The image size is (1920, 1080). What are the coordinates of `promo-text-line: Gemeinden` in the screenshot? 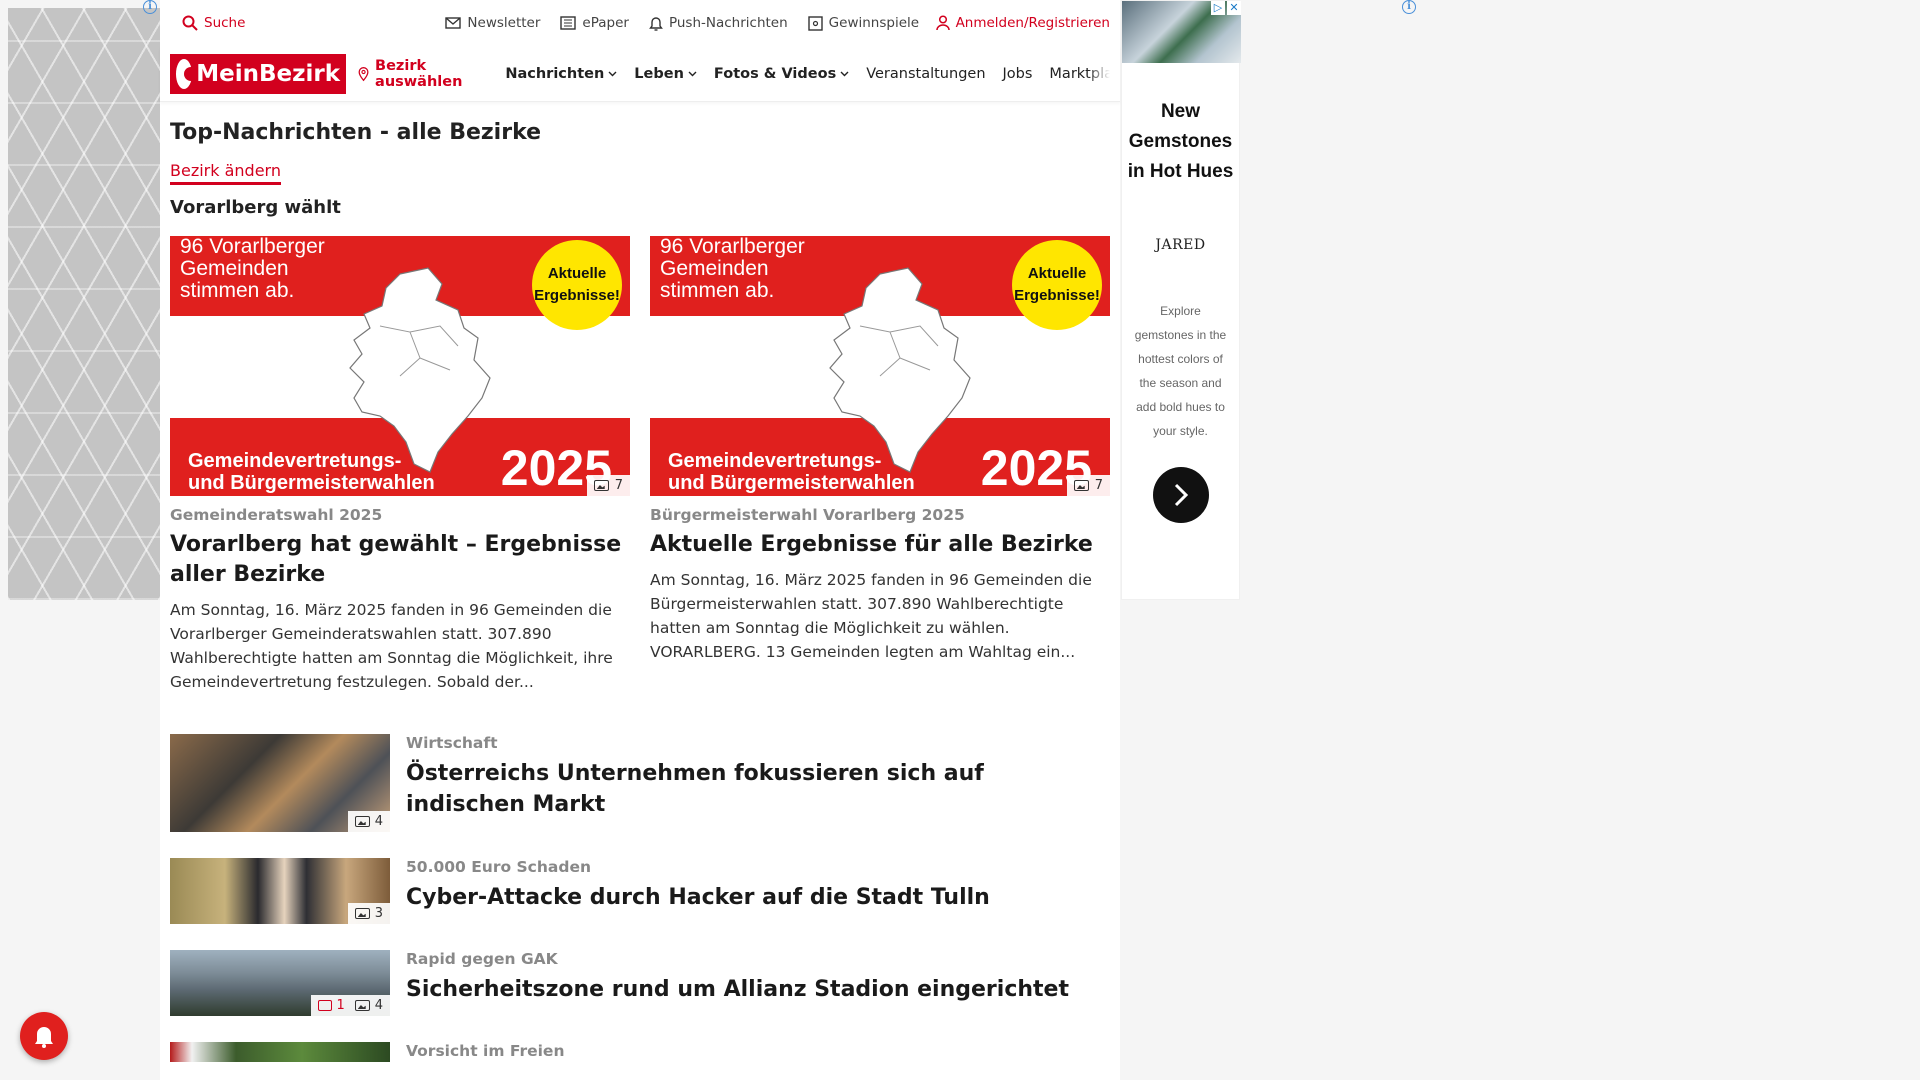 It's located at (714, 268).